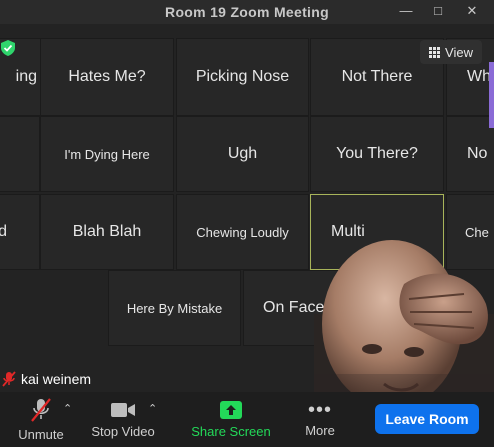  What do you see at coordinates (320, 430) in the screenshot?
I see `more-label: More` at bounding box center [320, 430].